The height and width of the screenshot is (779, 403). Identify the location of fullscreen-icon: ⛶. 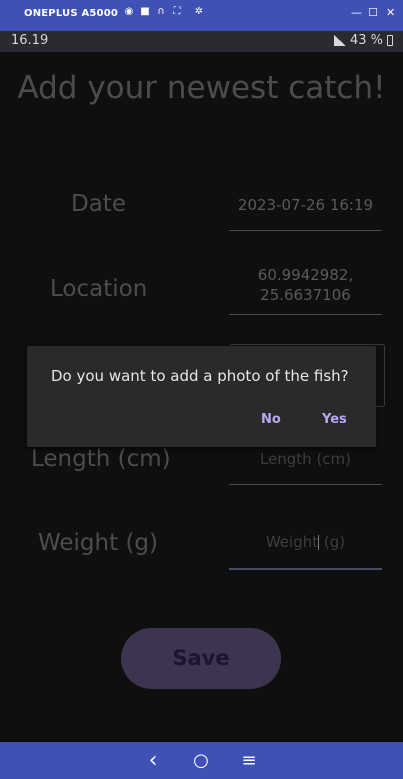
(177, 12).